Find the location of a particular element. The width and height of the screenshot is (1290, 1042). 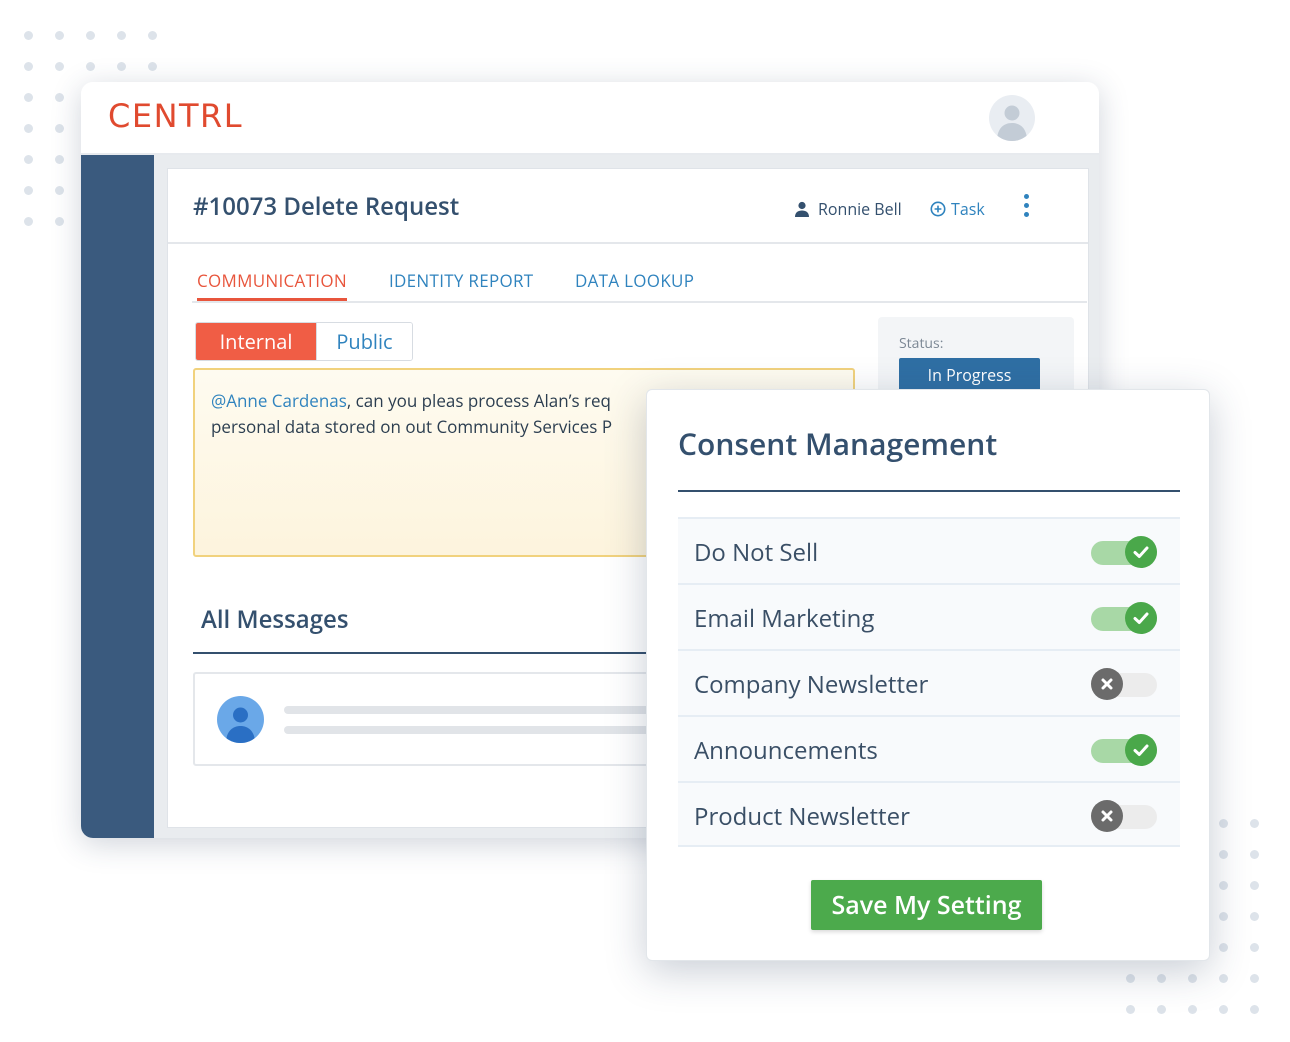

task-label: Task is located at coordinates (968, 209).